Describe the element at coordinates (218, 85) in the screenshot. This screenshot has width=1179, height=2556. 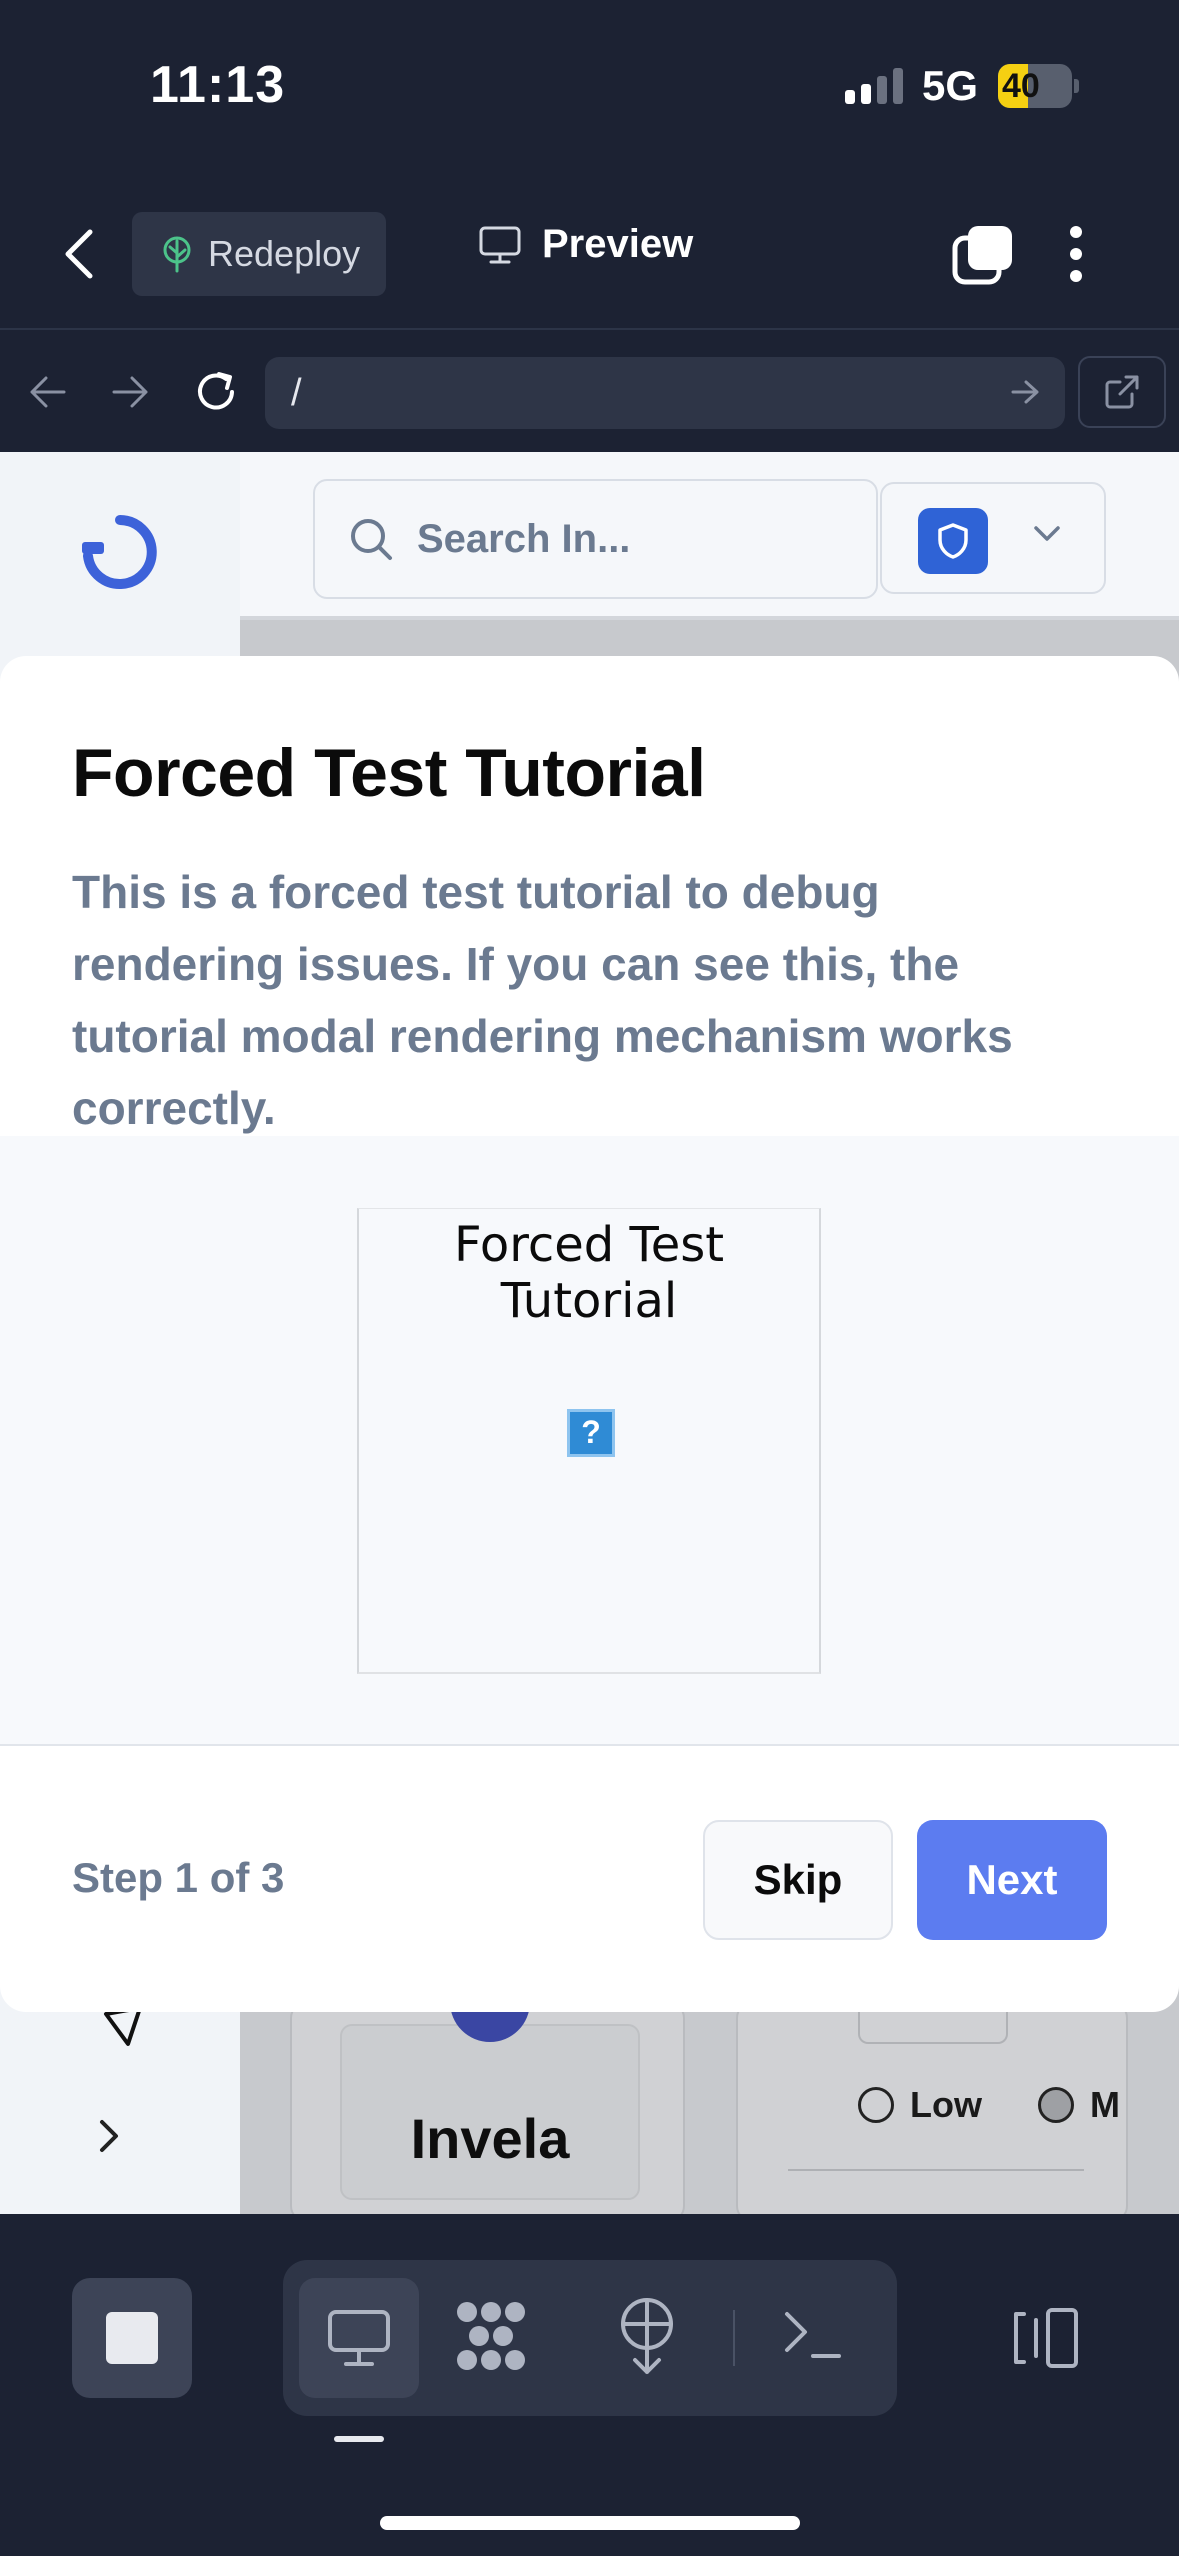
I see `status-time: 11:13` at that location.